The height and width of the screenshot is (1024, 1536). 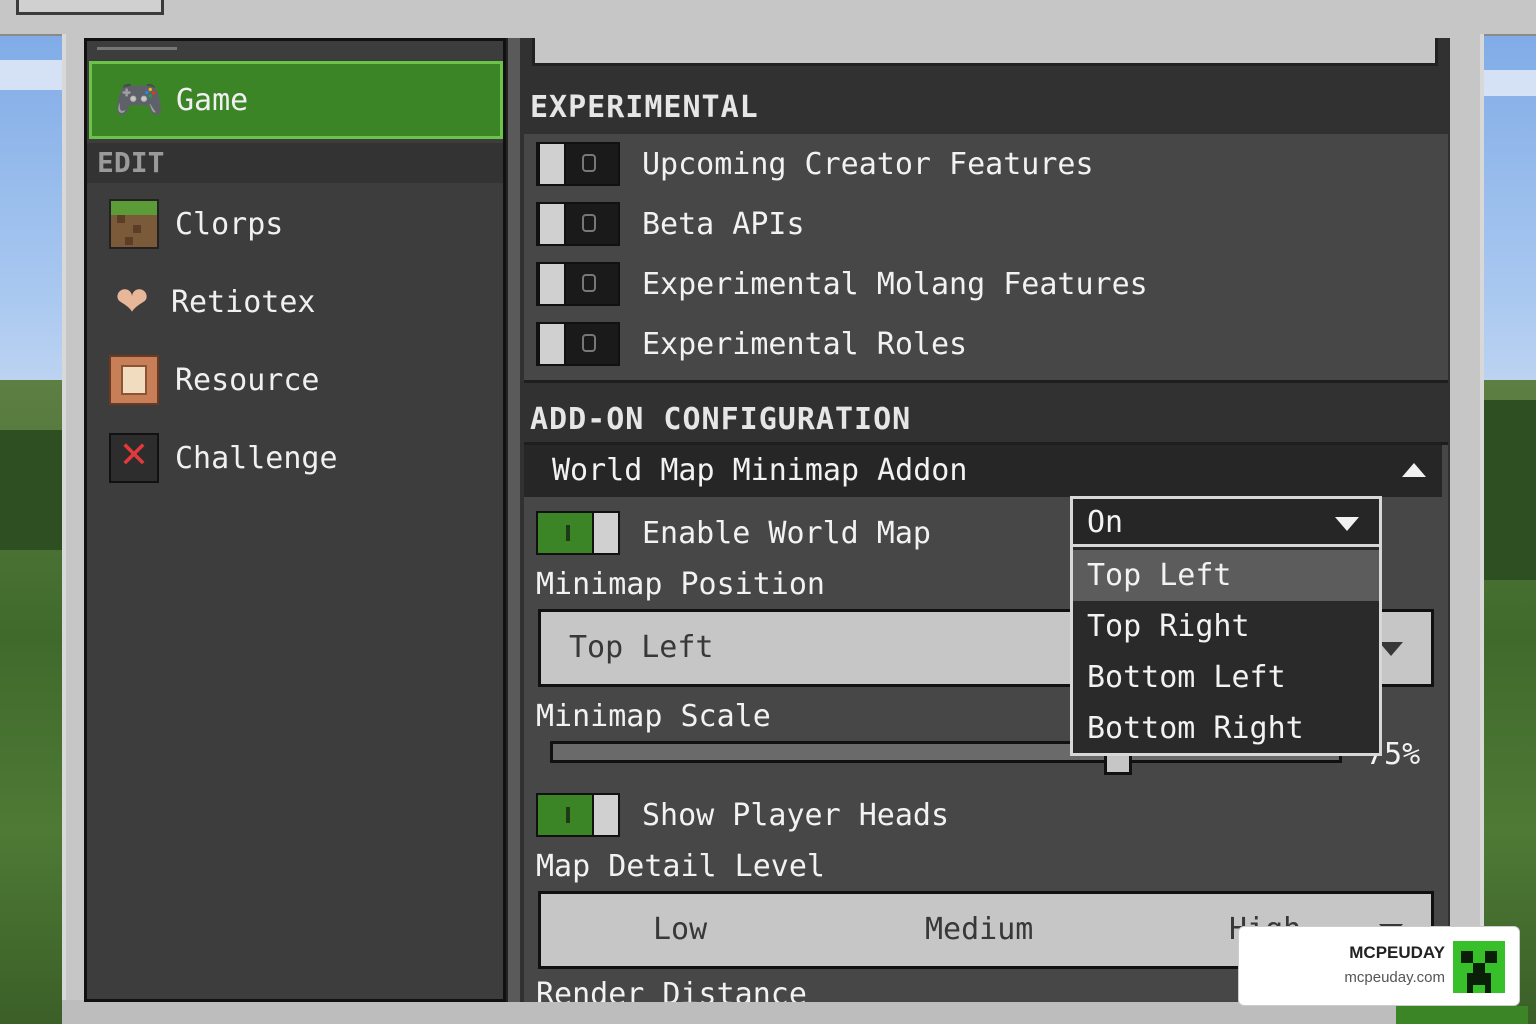 I want to click on sidebar-section-header, so click(x=137, y=45).